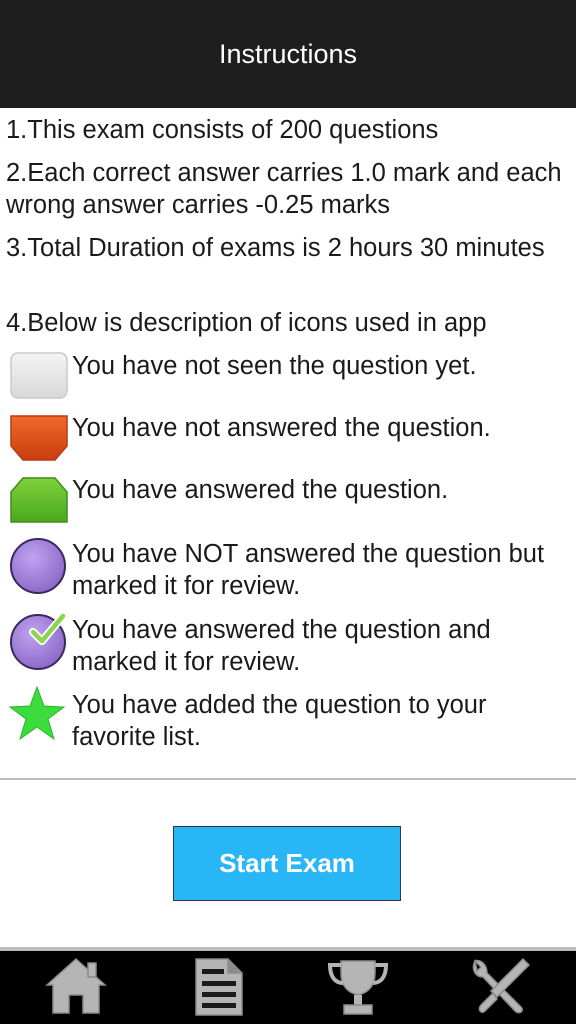 The width and height of the screenshot is (576, 1024). What do you see at coordinates (39, 641) in the screenshot?
I see `answered-marked-review-icon` at bounding box center [39, 641].